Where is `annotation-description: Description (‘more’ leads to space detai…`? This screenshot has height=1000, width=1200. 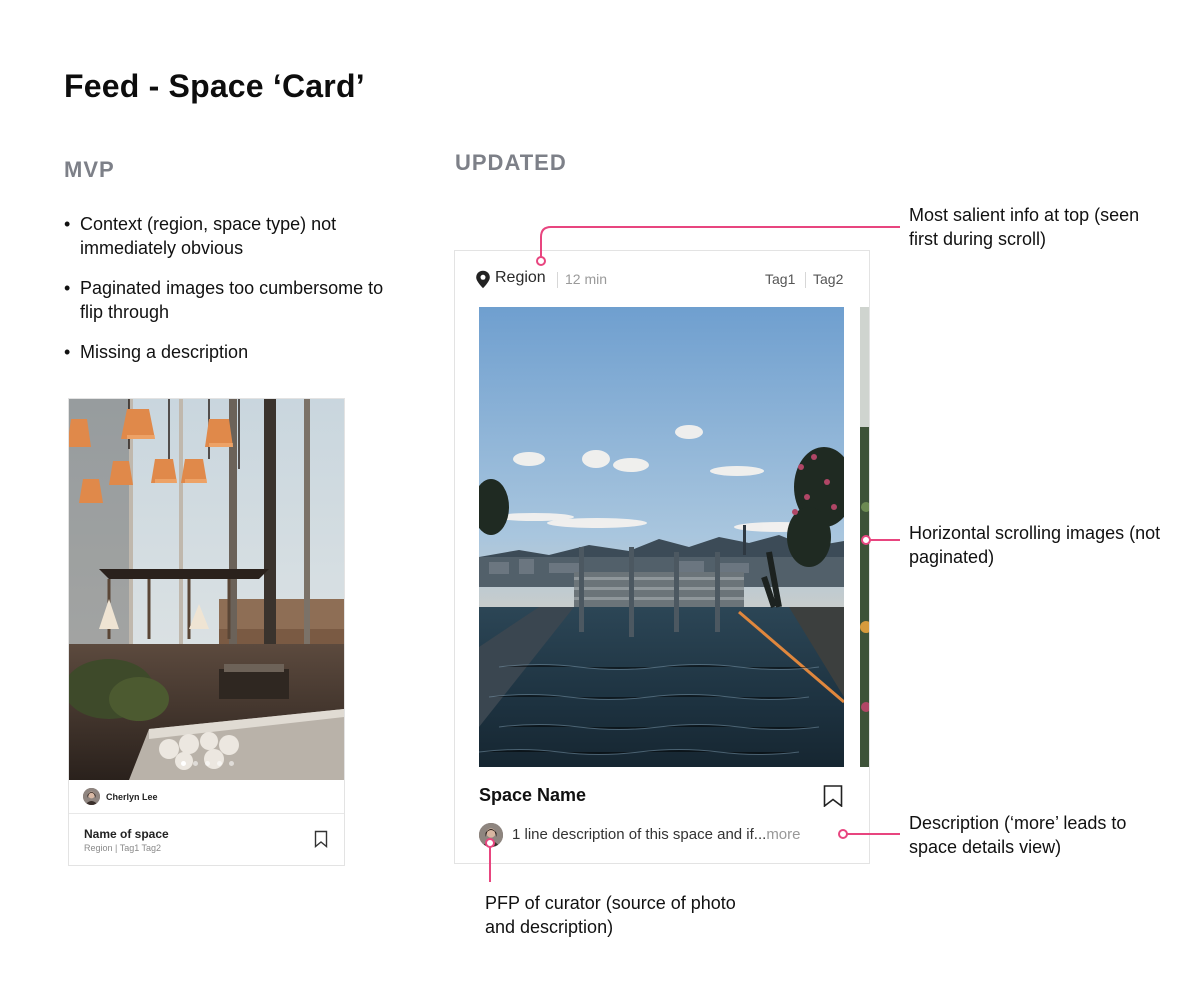 annotation-description: Description (‘more’ leads to space detai… is located at coordinates (1018, 835).